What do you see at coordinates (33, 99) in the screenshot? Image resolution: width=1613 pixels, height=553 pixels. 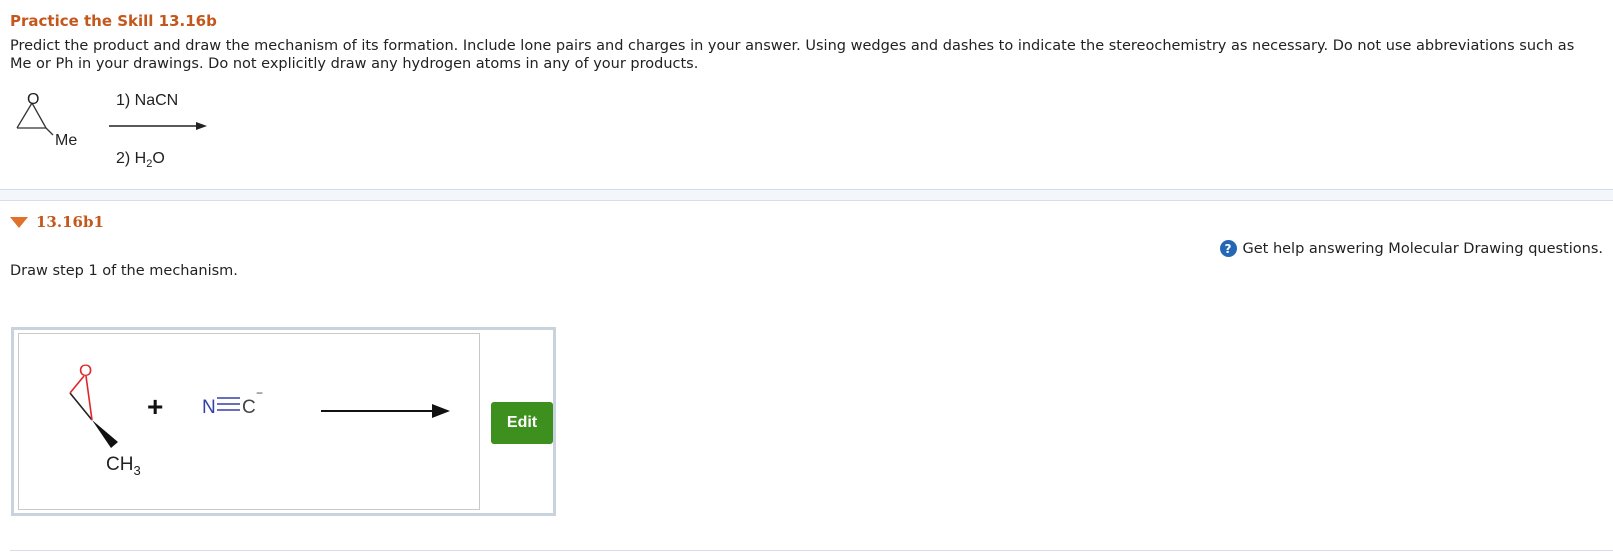 I see `epoxide-oxygen: O` at bounding box center [33, 99].